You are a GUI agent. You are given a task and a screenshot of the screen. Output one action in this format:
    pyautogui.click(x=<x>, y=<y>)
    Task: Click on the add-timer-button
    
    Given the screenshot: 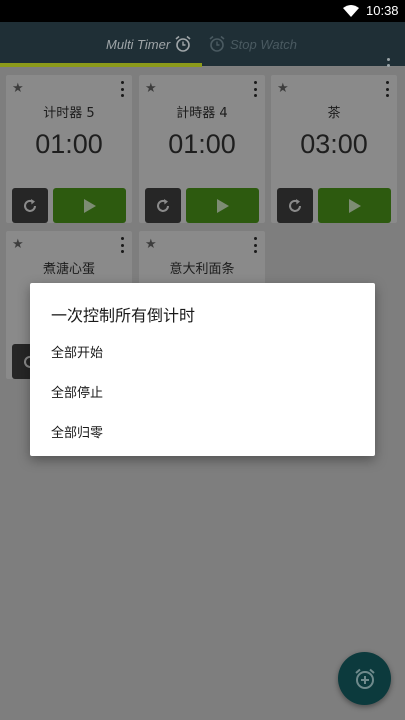 What is the action you would take?
    pyautogui.click(x=364, y=678)
    